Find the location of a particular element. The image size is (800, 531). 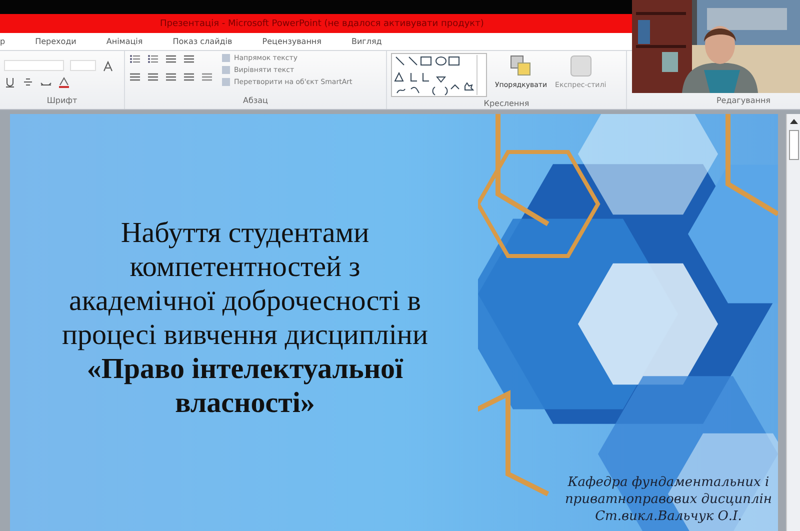

signature-line: Кафедра фундаментальних і is located at coordinates (669, 482).